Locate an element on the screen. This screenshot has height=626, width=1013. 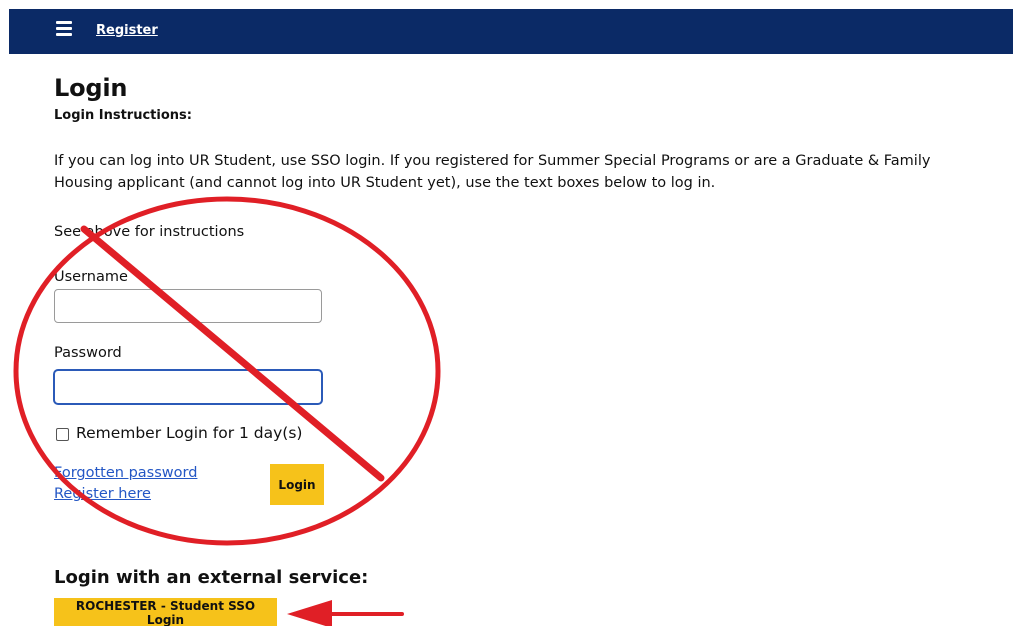
external-service-heading: Login with an external service: is located at coordinates (211, 577).